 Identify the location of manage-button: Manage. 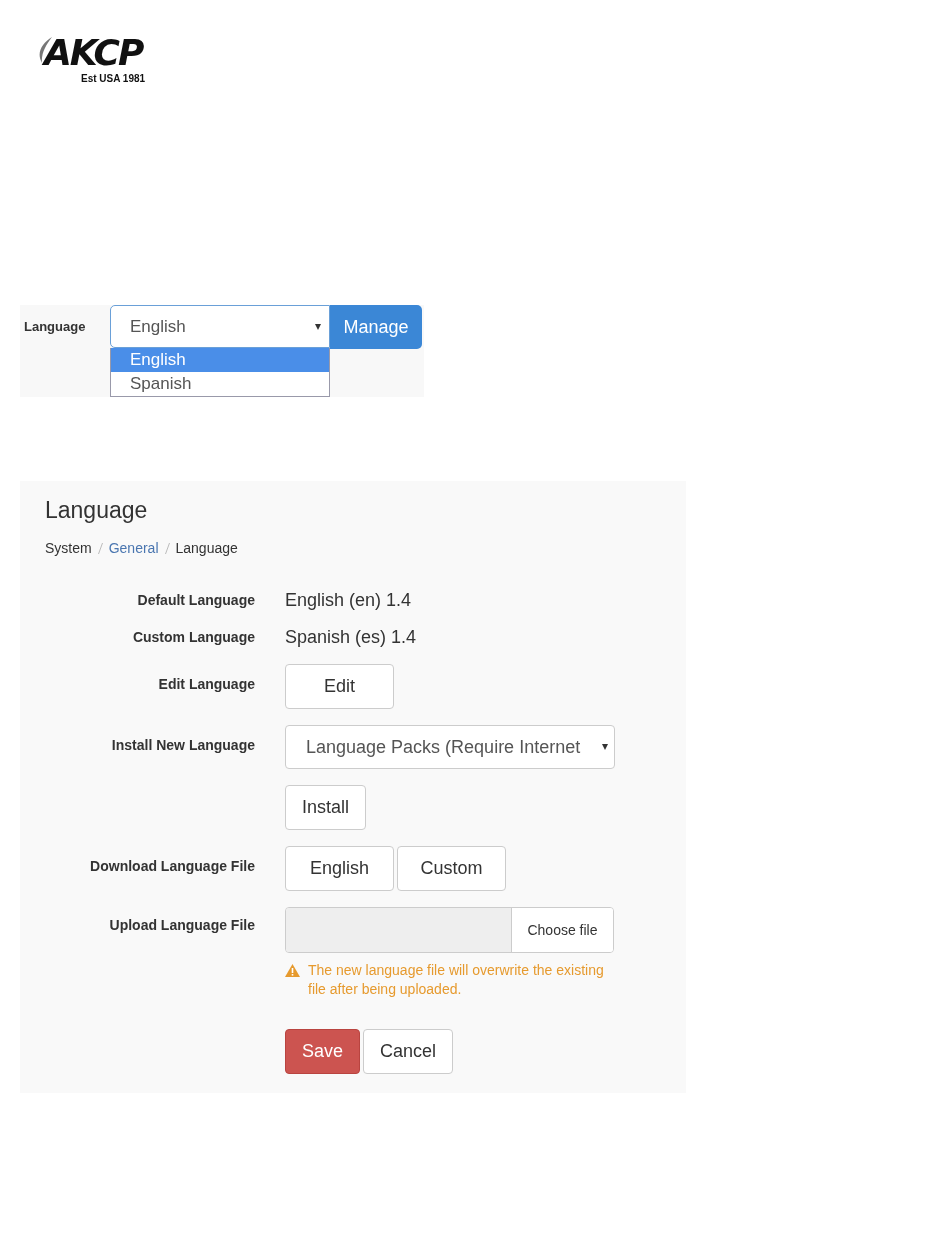
(376, 327).